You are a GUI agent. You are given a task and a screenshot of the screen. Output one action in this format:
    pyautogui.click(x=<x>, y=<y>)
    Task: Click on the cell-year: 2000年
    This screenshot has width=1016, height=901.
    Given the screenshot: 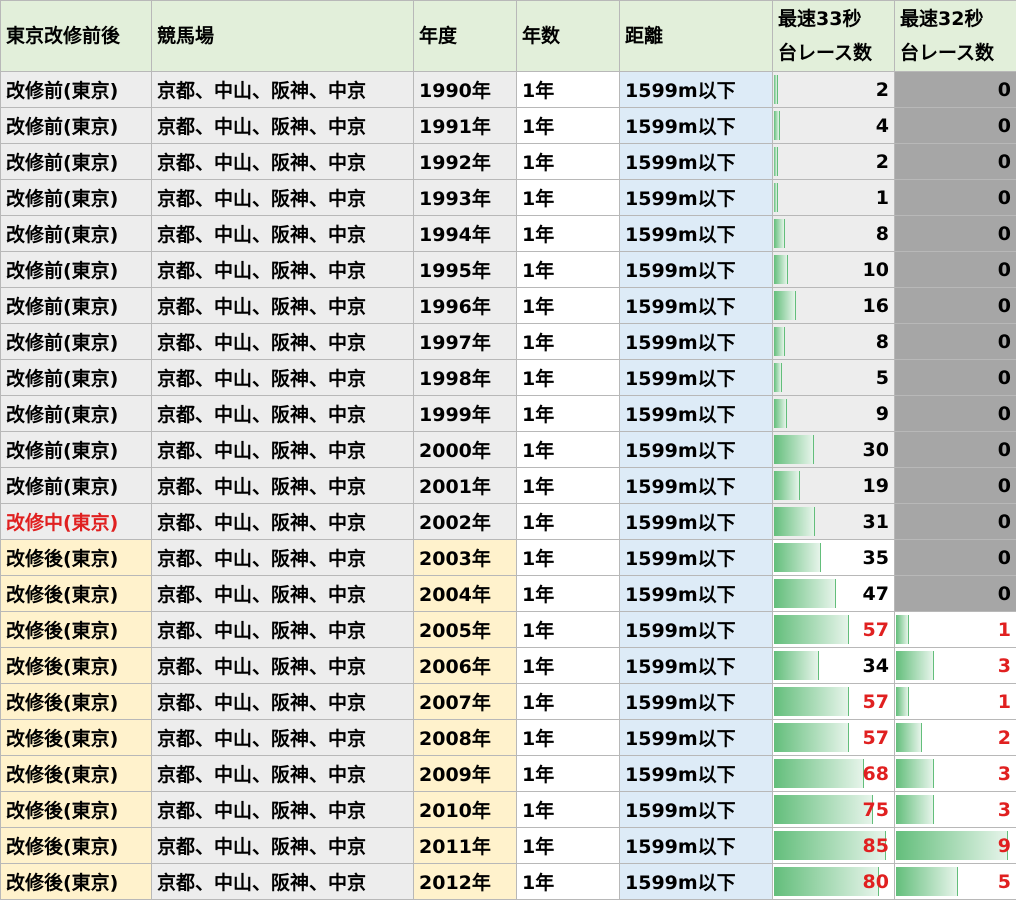 What is the action you would take?
    pyautogui.click(x=465, y=449)
    